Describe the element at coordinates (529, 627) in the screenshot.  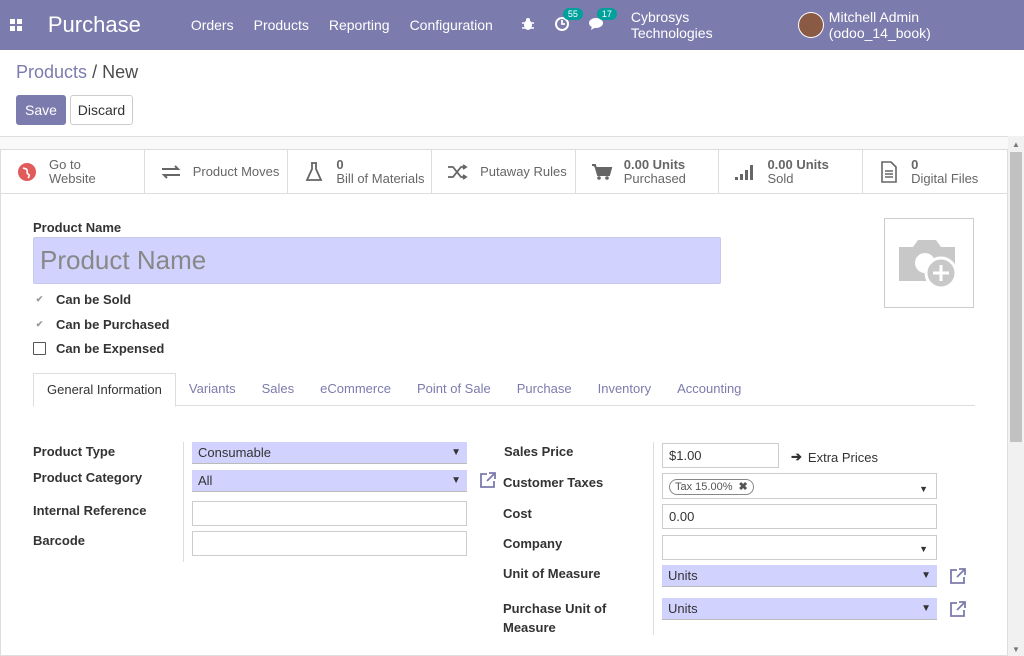
I see `purchase-uom-label-line2: Measure` at that location.